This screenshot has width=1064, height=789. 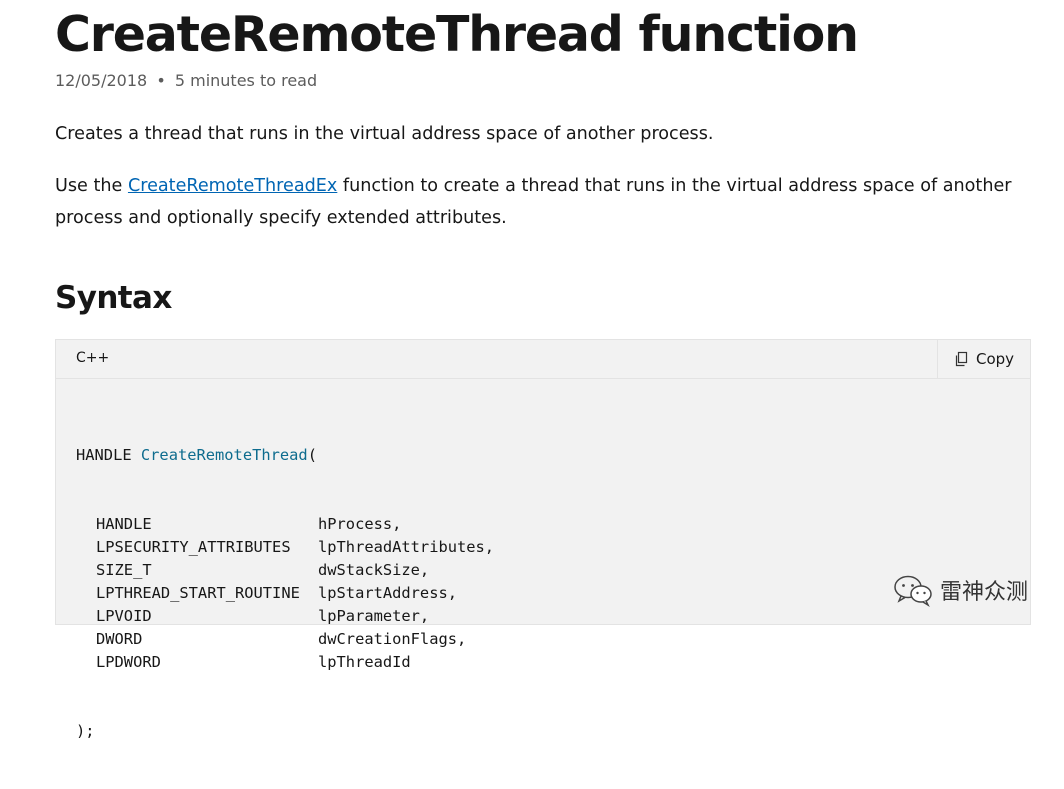 I want to click on code-param-type: LPDWORD, so click(x=128, y=662).